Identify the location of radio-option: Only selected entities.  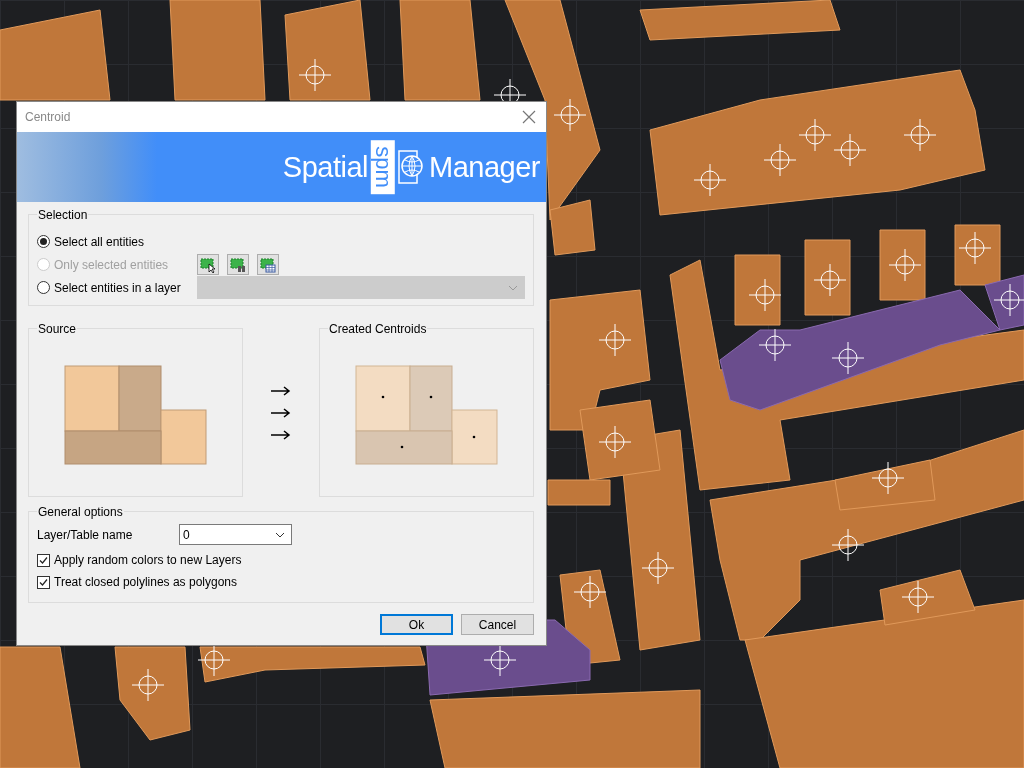
(117, 264).